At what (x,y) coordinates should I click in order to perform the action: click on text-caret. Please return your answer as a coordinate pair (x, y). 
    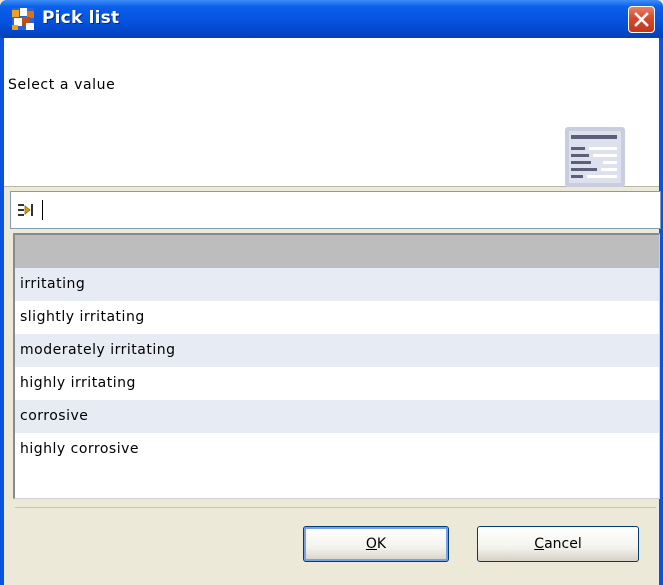
    Looking at the image, I should click on (42, 210).